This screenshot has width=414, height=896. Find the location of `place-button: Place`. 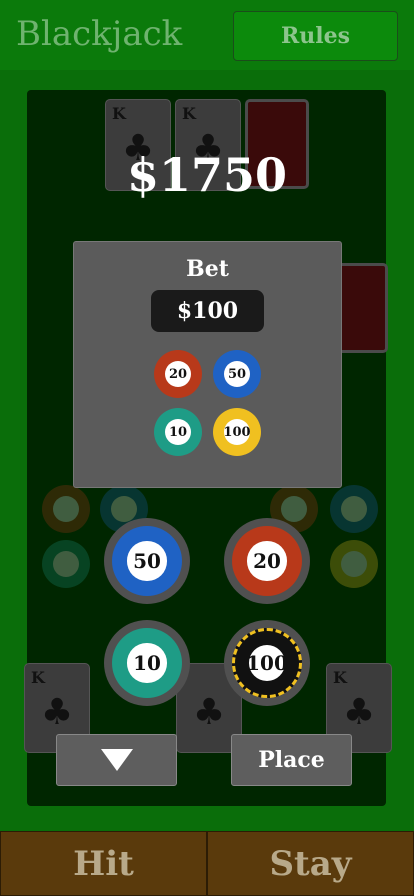

place-button: Place is located at coordinates (291, 760).